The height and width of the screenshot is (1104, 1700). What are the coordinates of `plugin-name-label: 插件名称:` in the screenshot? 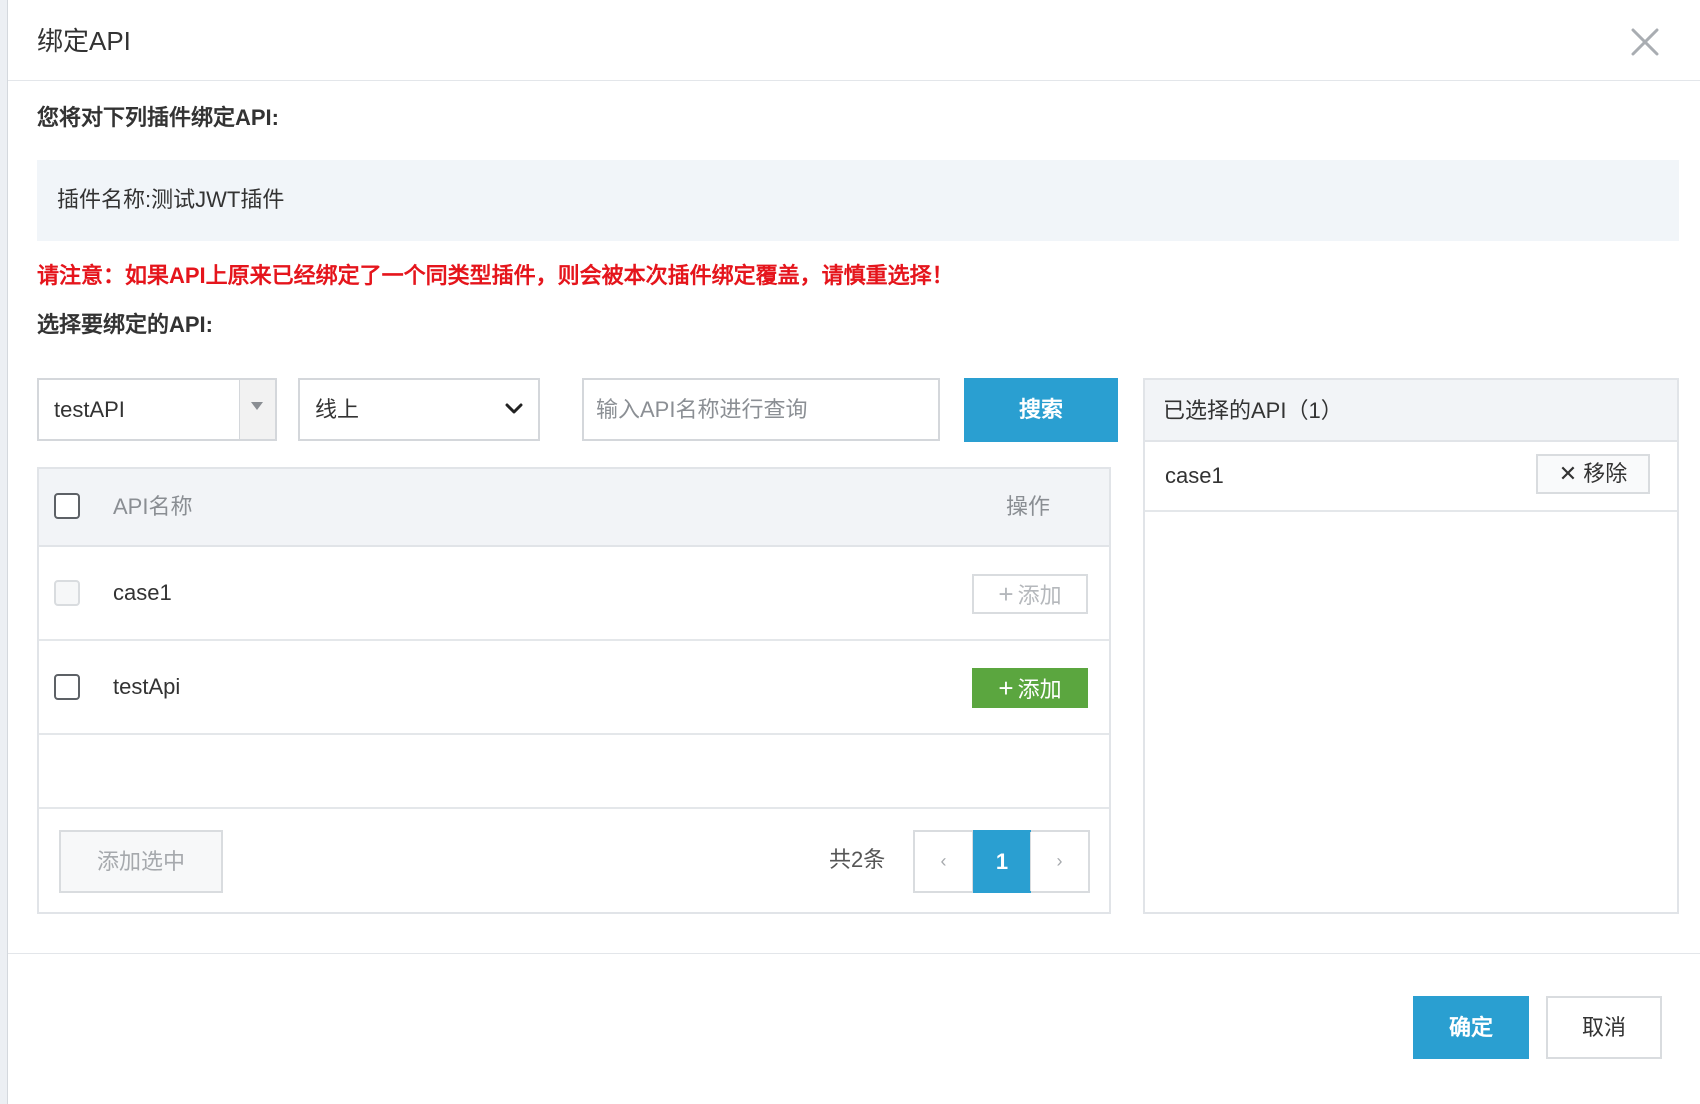 It's located at (104, 199).